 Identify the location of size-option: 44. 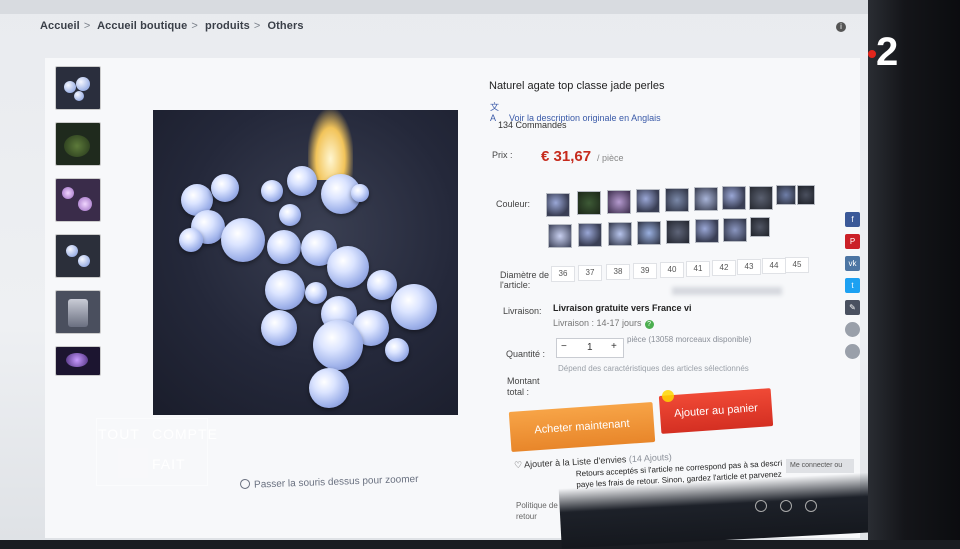
(774, 266).